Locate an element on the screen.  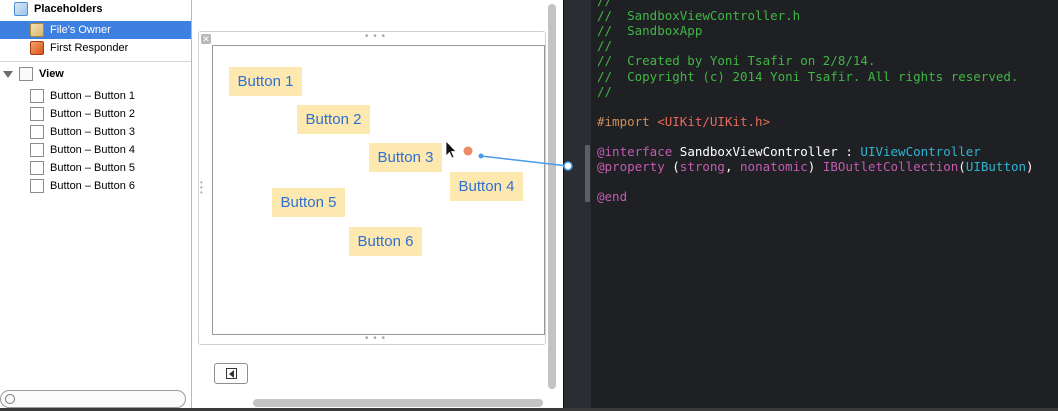
outline-item-button-6: Button – Button 6 is located at coordinates (95, 186).